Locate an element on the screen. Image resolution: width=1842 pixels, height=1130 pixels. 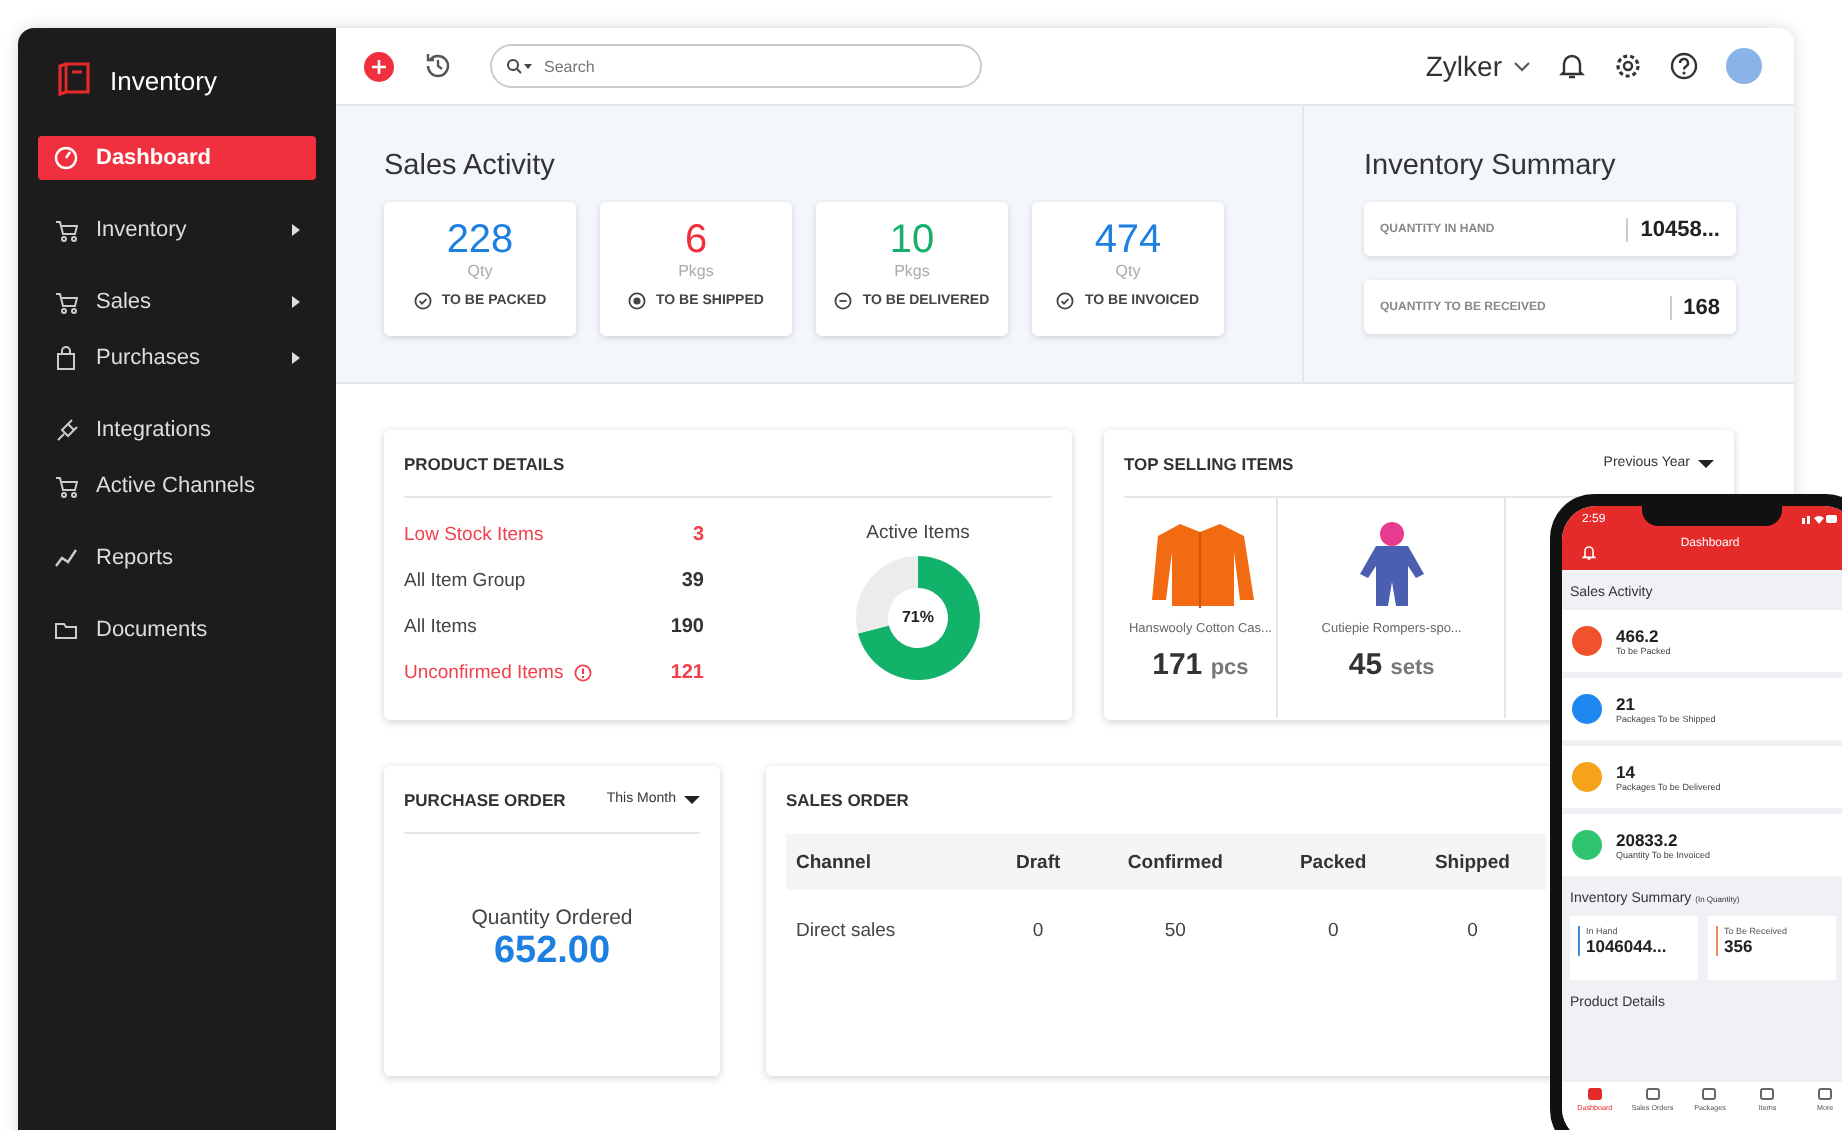
bell-icon is located at coordinates (1572, 66).